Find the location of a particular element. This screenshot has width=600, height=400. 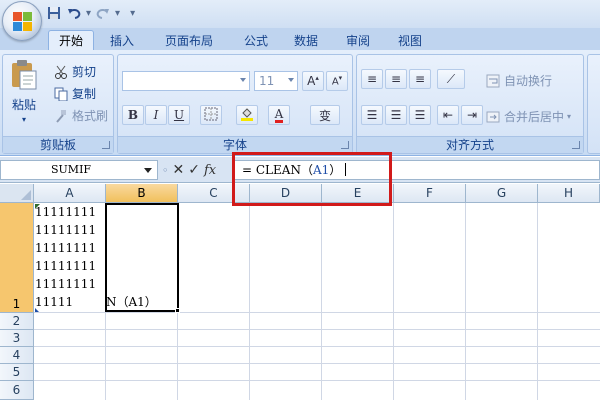

align-right-button: ☰ is located at coordinates (420, 115).